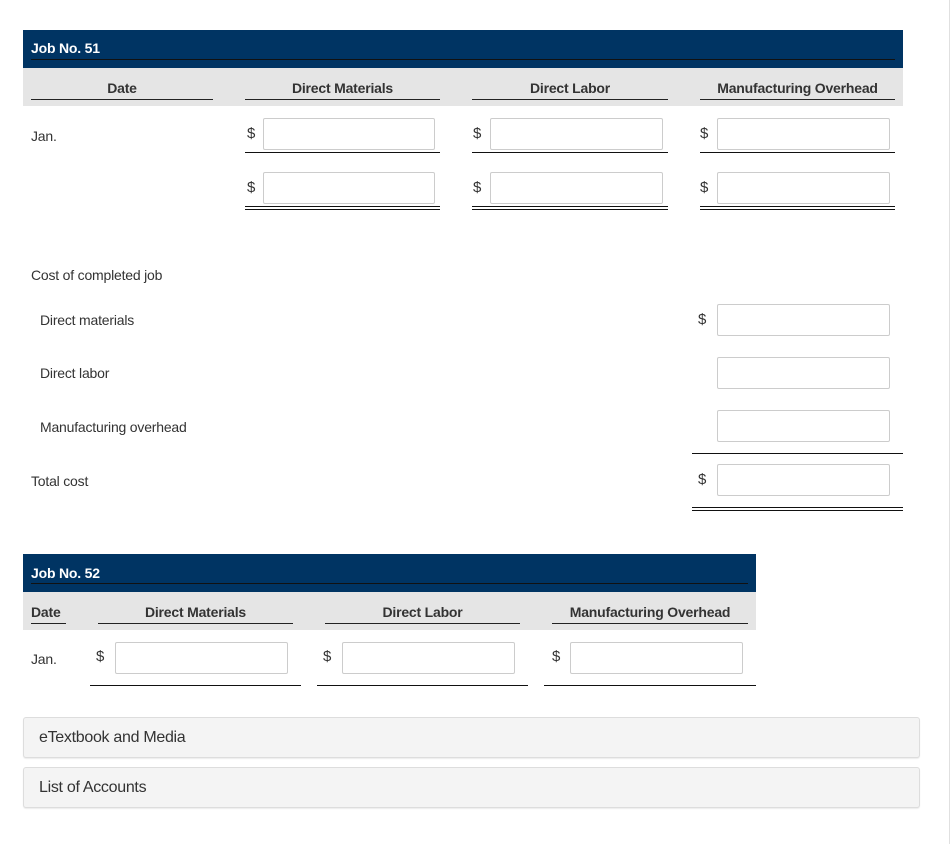  I want to click on list-of-accounts-panel: List of Accounts, so click(471, 787).